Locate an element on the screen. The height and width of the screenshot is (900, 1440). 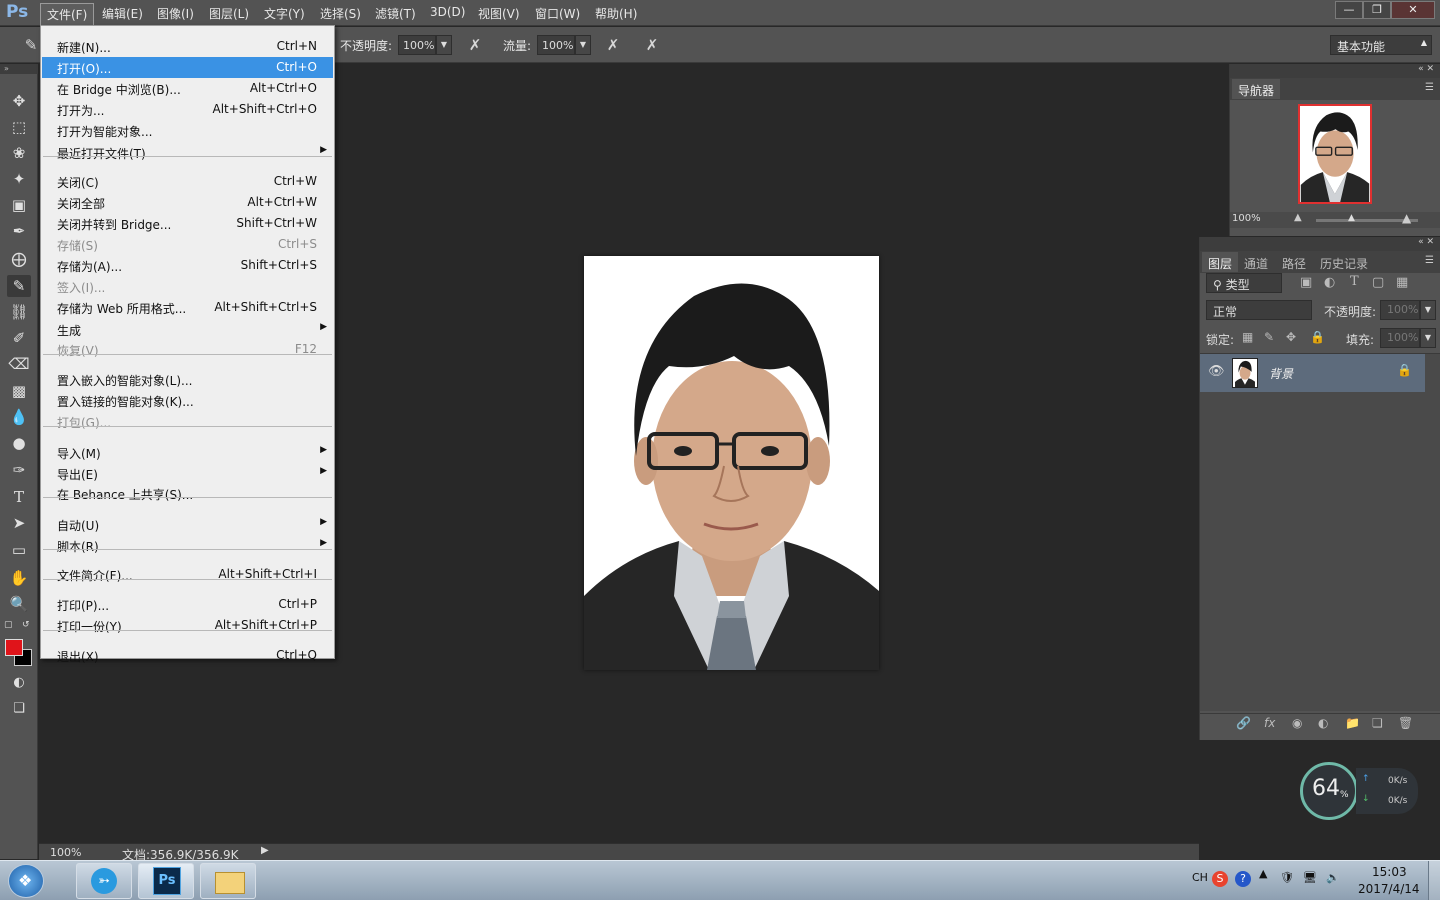
brush-tool-icon: ✎ is located at coordinates (19, 286).